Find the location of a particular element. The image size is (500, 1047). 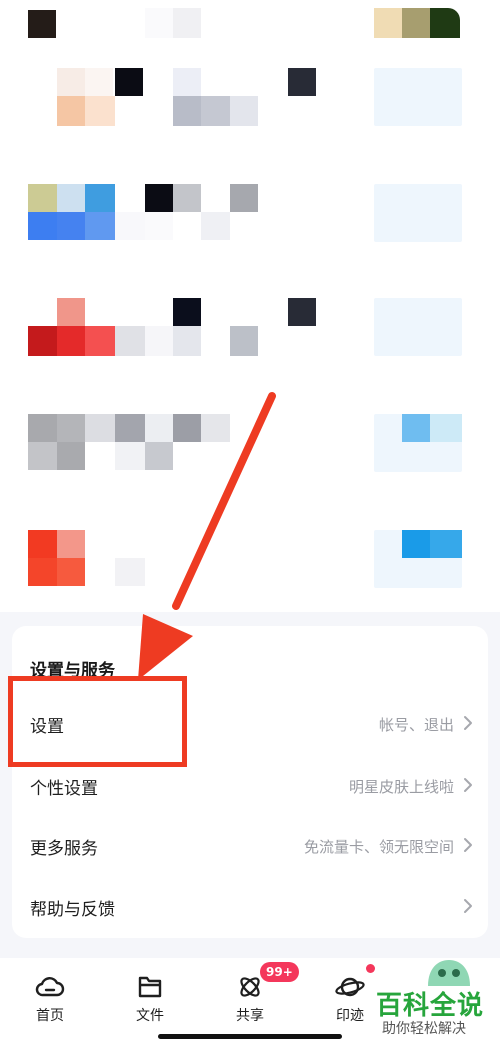

folder-icon is located at coordinates (150, 987).